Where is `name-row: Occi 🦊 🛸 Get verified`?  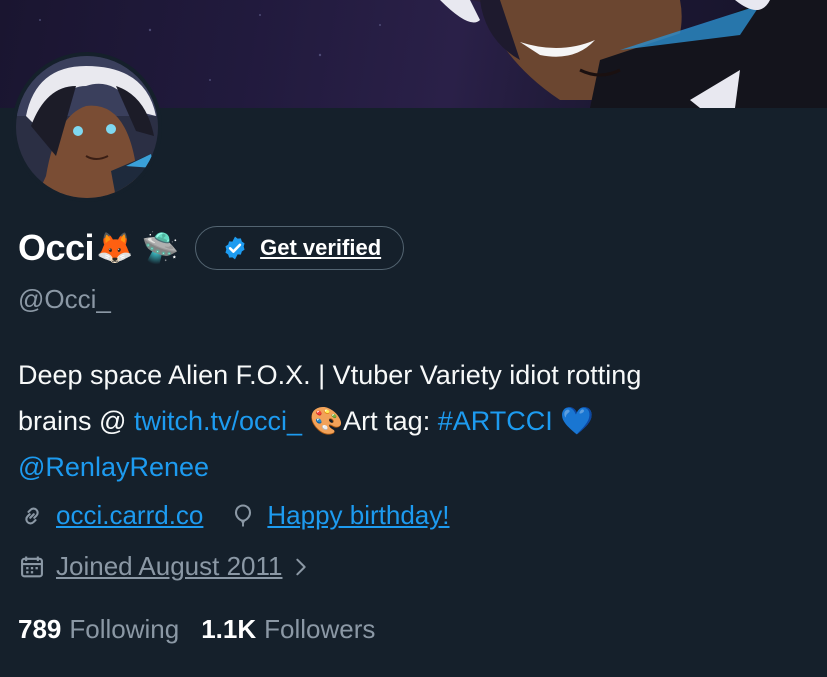
name-row: Occi 🦊 🛸 Get verified is located at coordinates (211, 248).